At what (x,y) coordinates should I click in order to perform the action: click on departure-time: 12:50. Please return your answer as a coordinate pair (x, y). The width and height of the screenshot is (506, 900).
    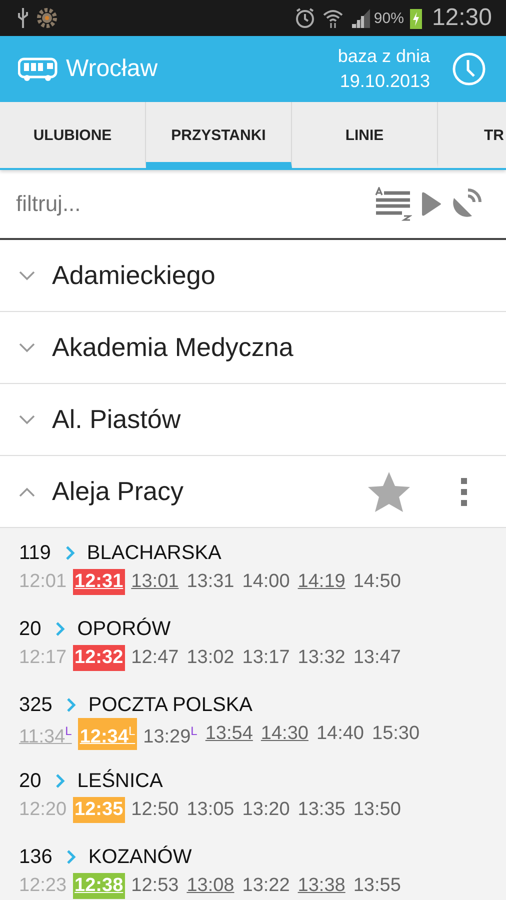
    Looking at the image, I should click on (155, 810).